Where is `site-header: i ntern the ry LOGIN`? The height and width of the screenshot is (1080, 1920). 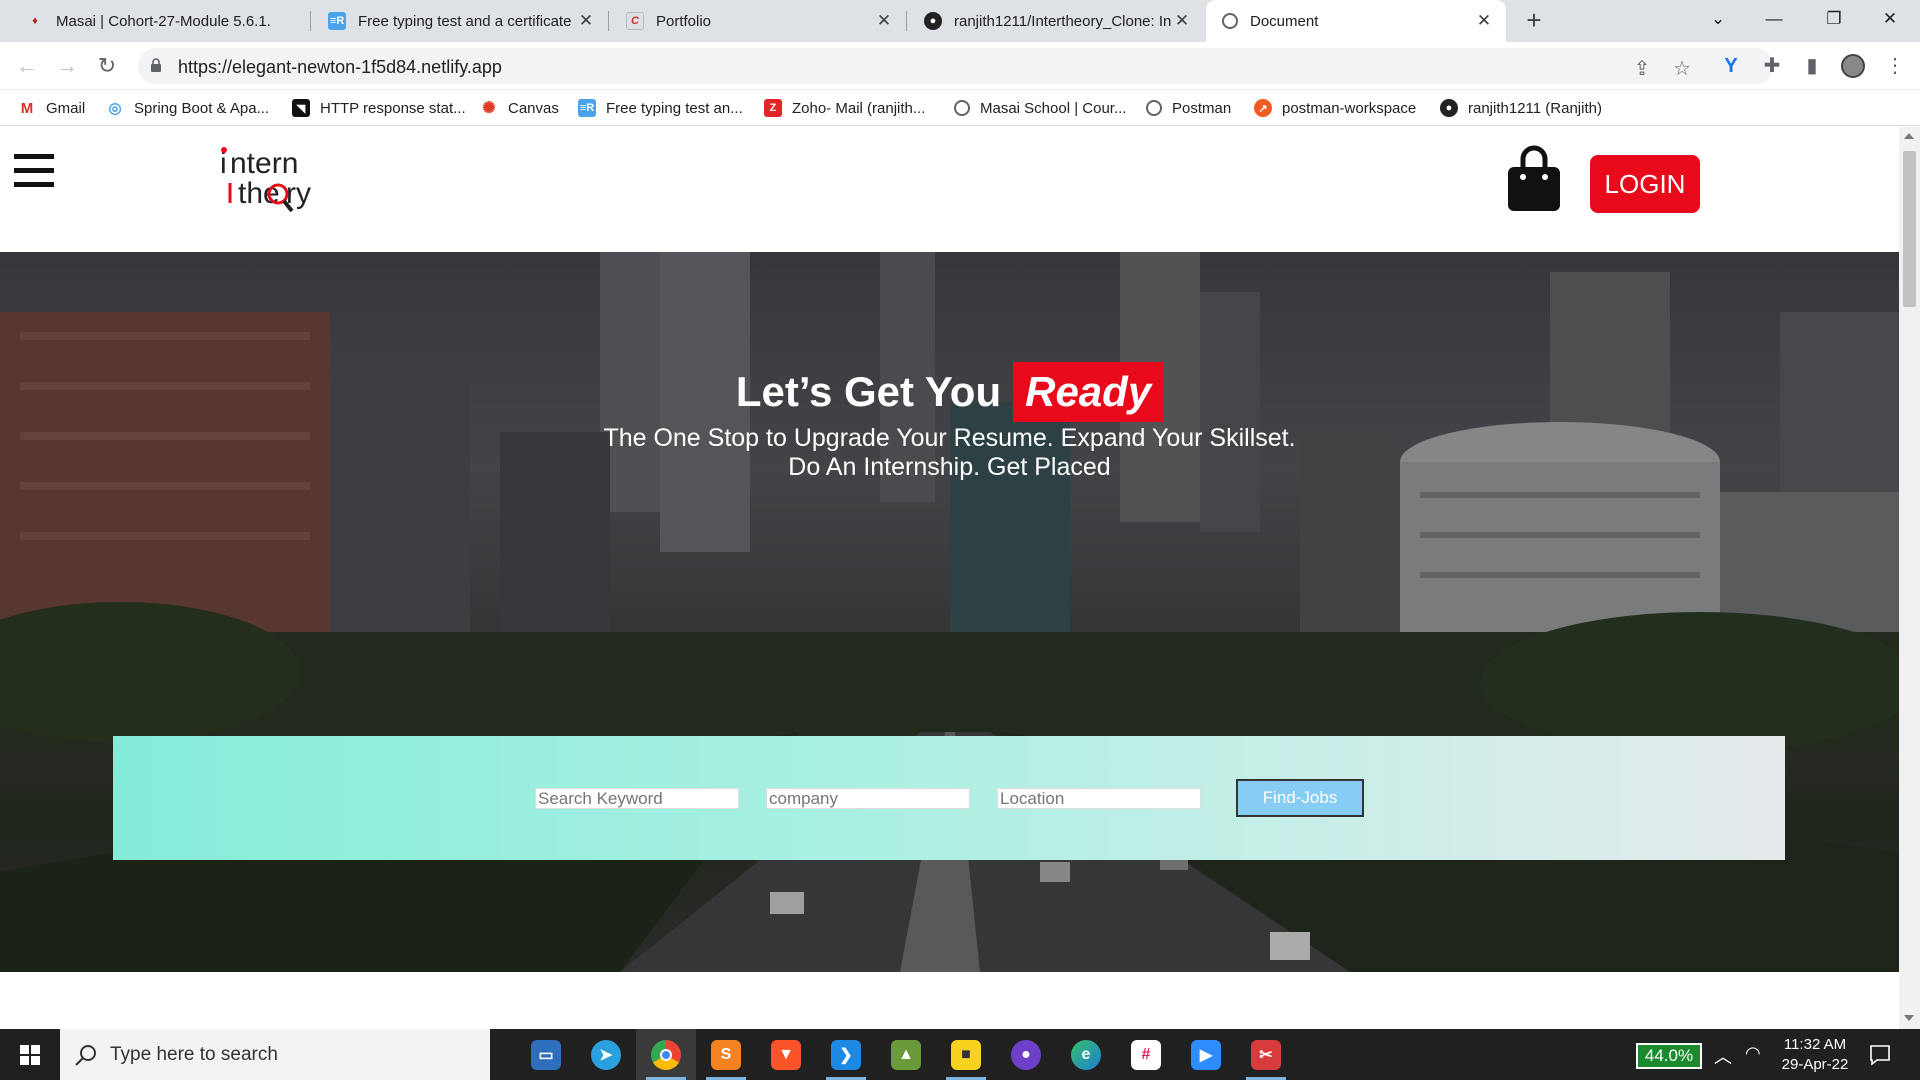
site-header: i ntern the ry LOGIN is located at coordinates (949, 189).